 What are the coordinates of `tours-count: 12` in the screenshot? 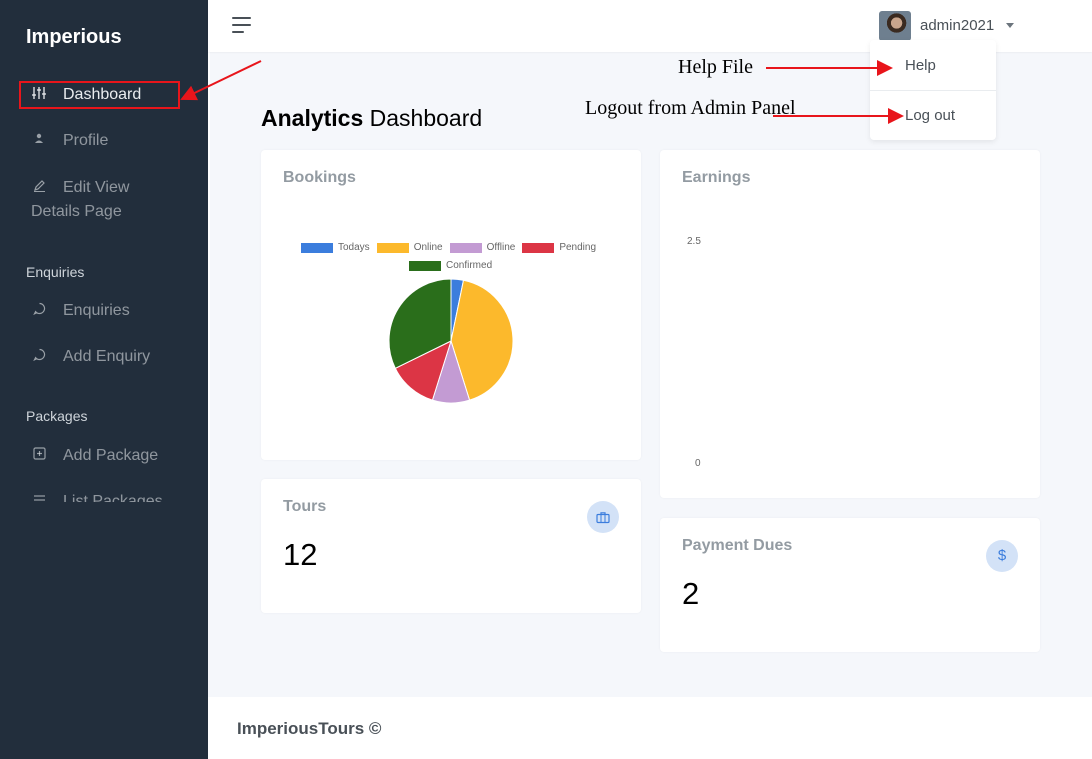 It's located at (300, 554).